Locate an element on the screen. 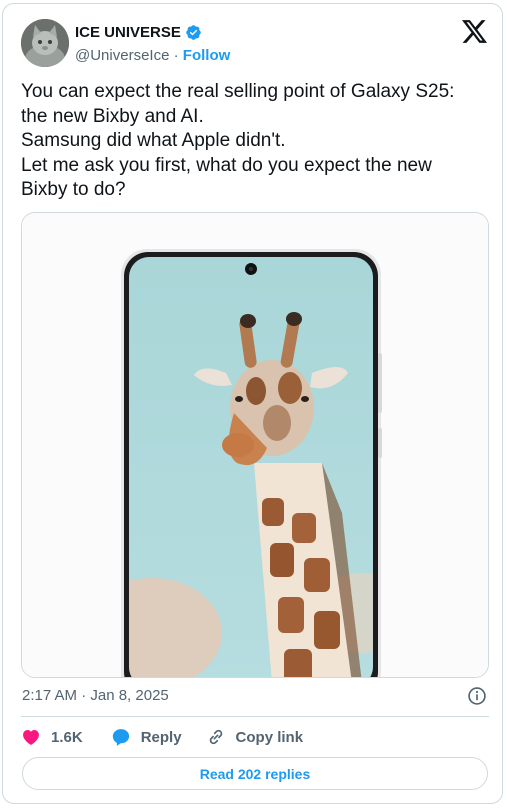  tweet-text-line: Samsung did what Apple didn't. is located at coordinates (153, 140).